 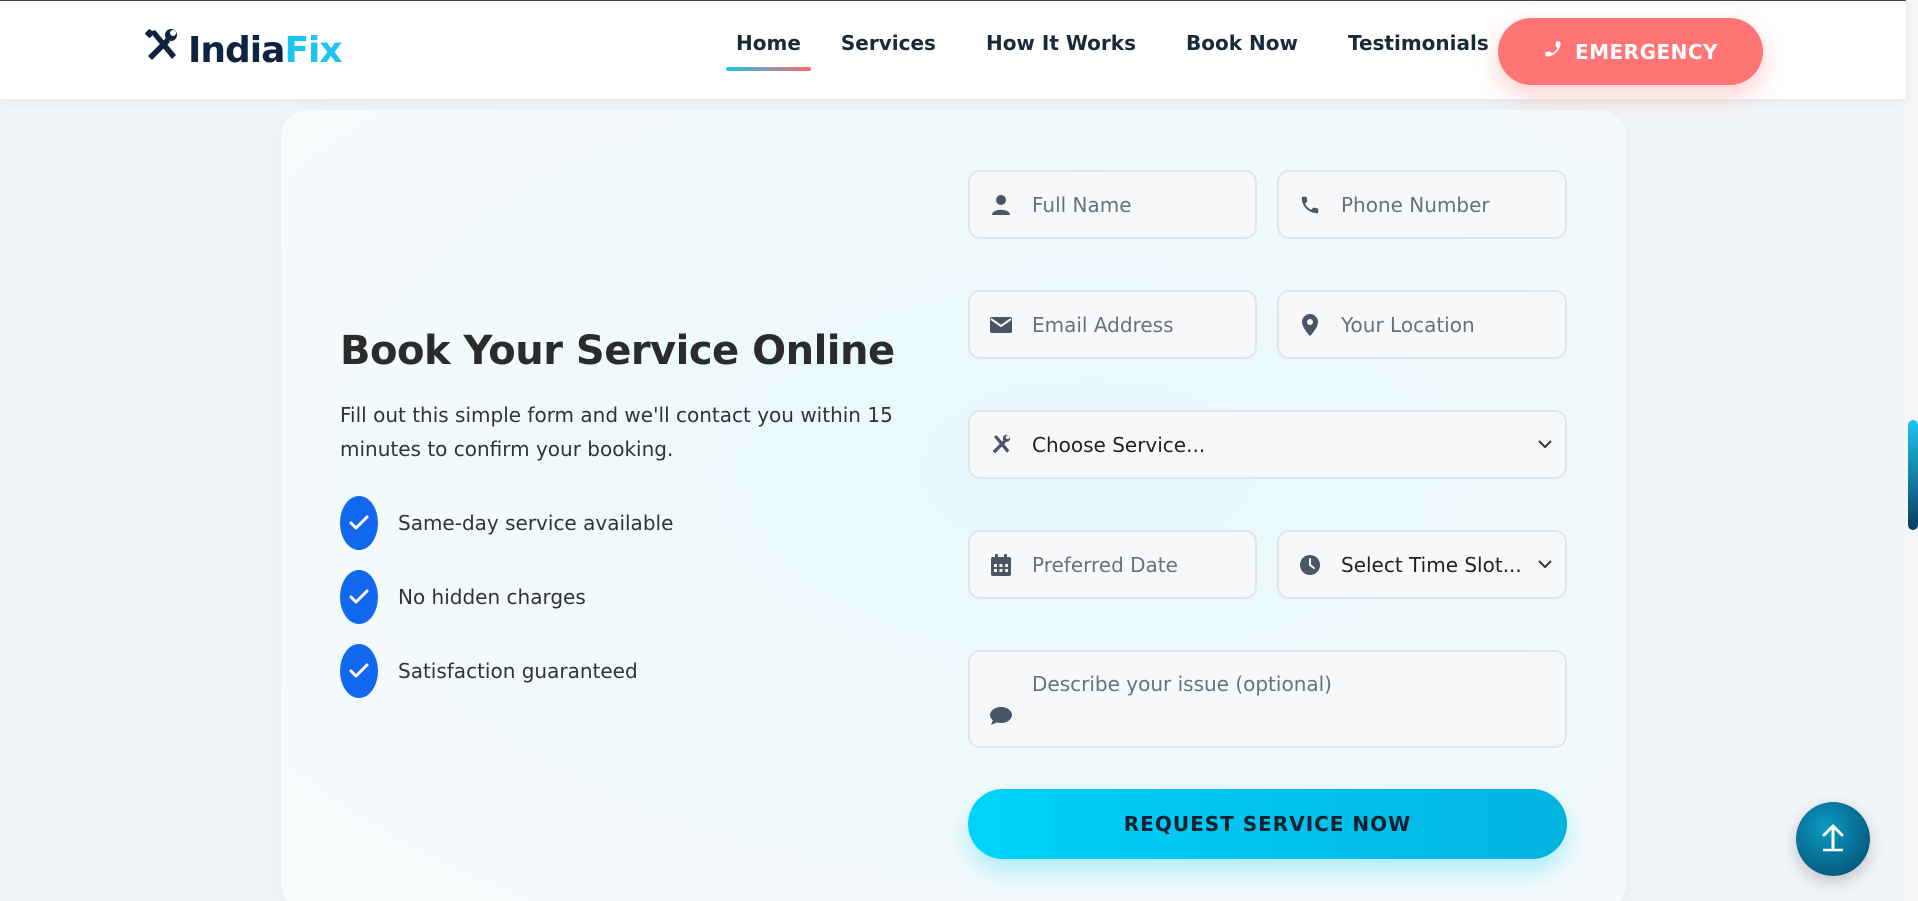 I want to click on user-icon, so click(x=1001, y=204).